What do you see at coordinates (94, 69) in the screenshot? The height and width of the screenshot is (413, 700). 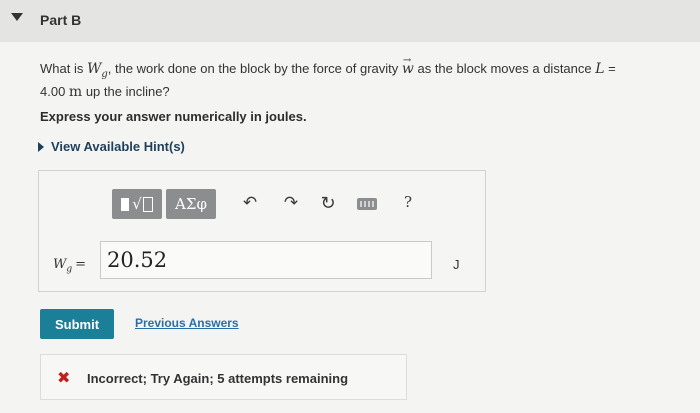 I see `work-variable-main: W` at bounding box center [94, 69].